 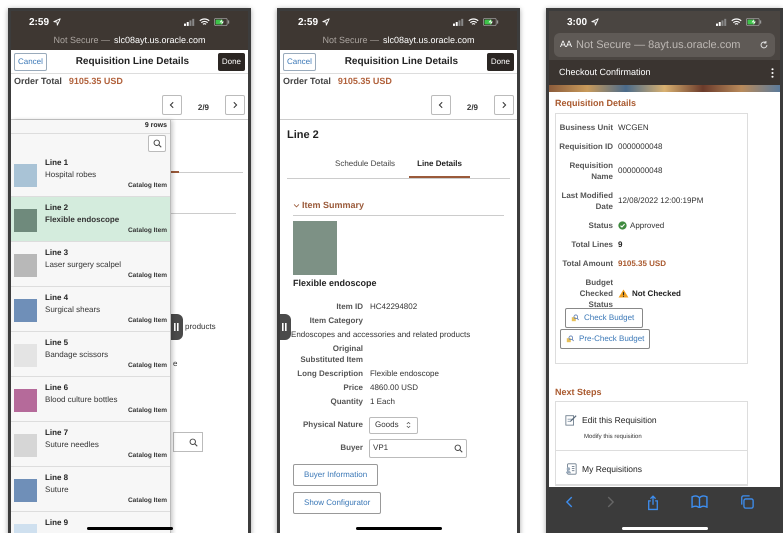 What do you see at coordinates (641, 170) in the screenshot?
I see `field-value: 0000000048` at bounding box center [641, 170].